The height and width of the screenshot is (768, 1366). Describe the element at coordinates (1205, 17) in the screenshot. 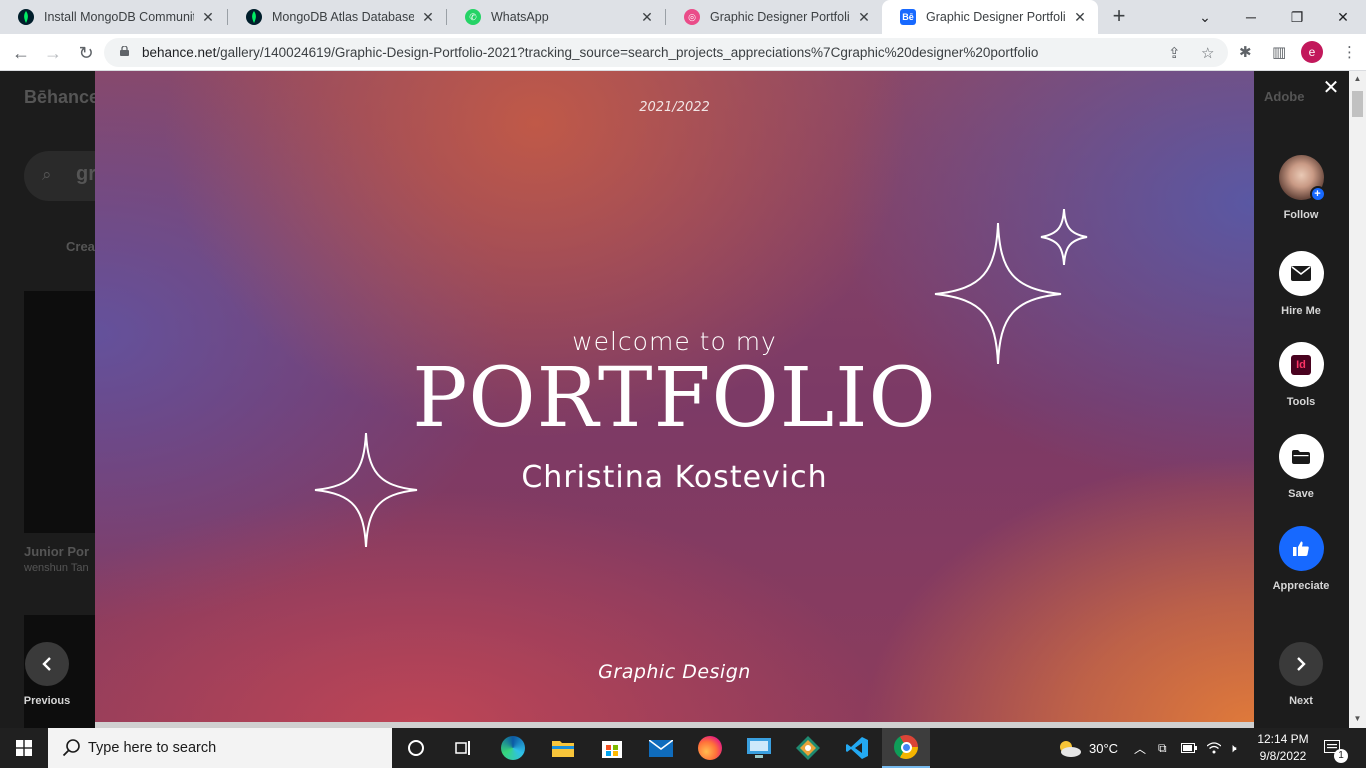

I see `tab-search-button: ⌄` at that location.